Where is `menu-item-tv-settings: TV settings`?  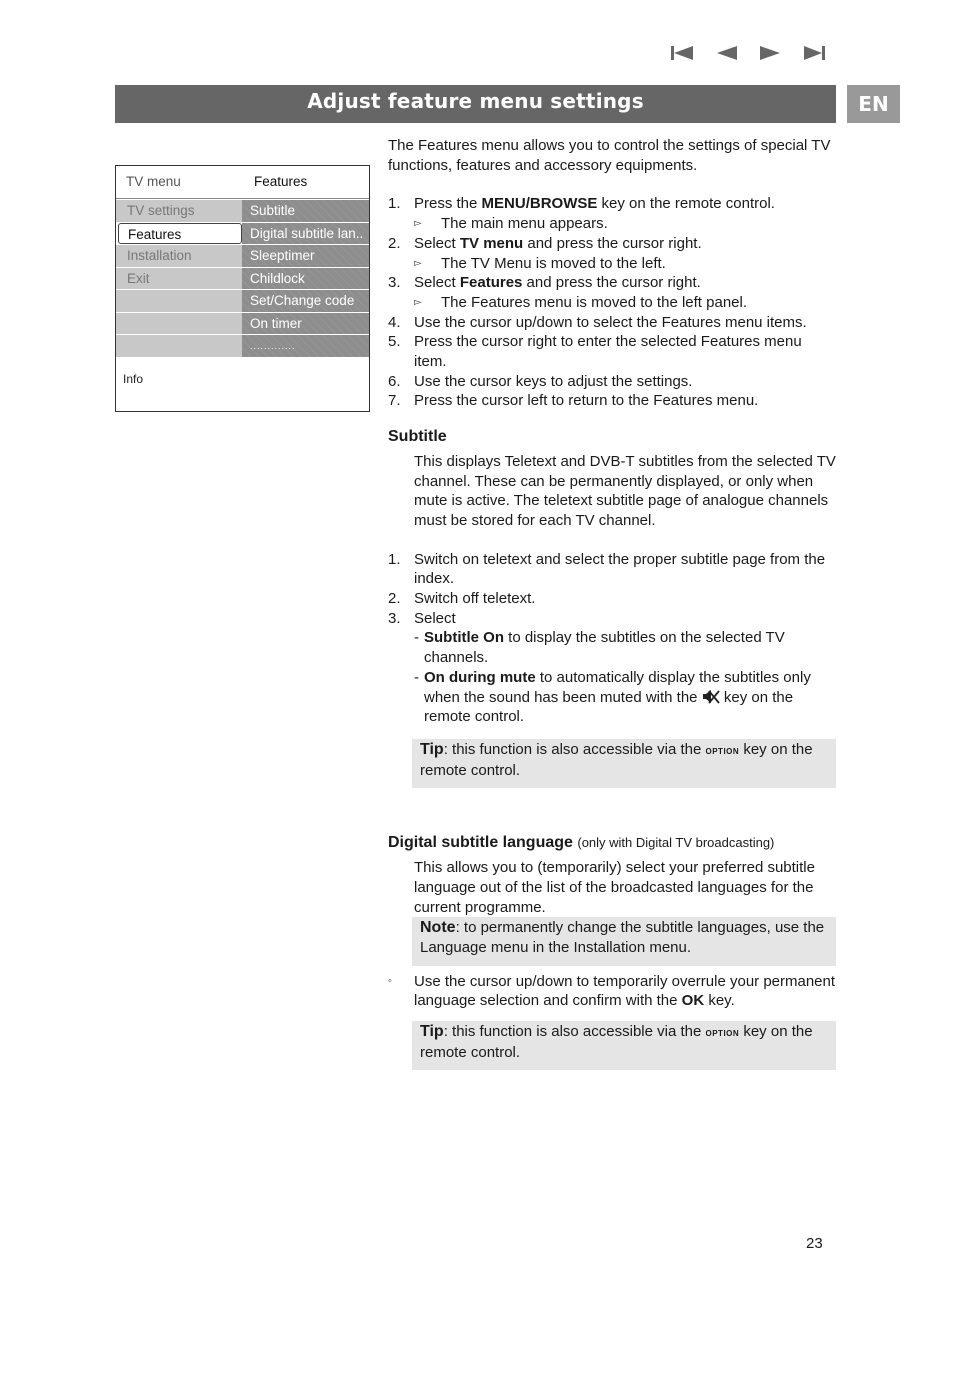 menu-item-tv-settings: TV settings is located at coordinates (179, 211).